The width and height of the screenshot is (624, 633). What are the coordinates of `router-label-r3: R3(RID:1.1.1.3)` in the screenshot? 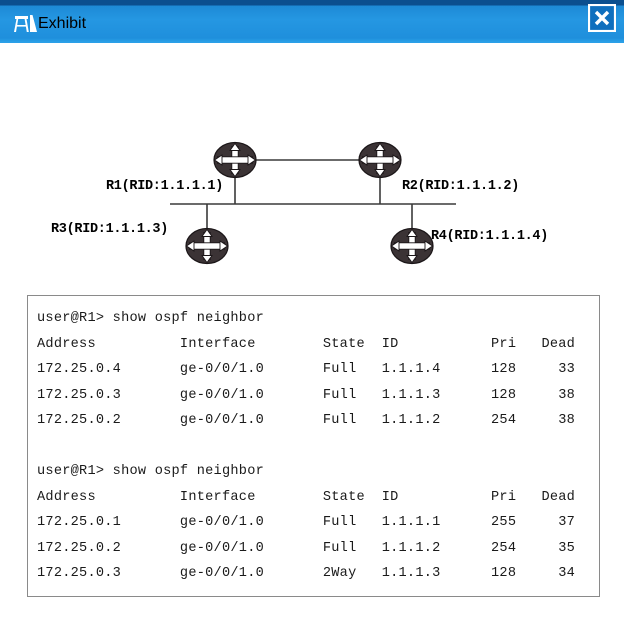 It's located at (110, 229).